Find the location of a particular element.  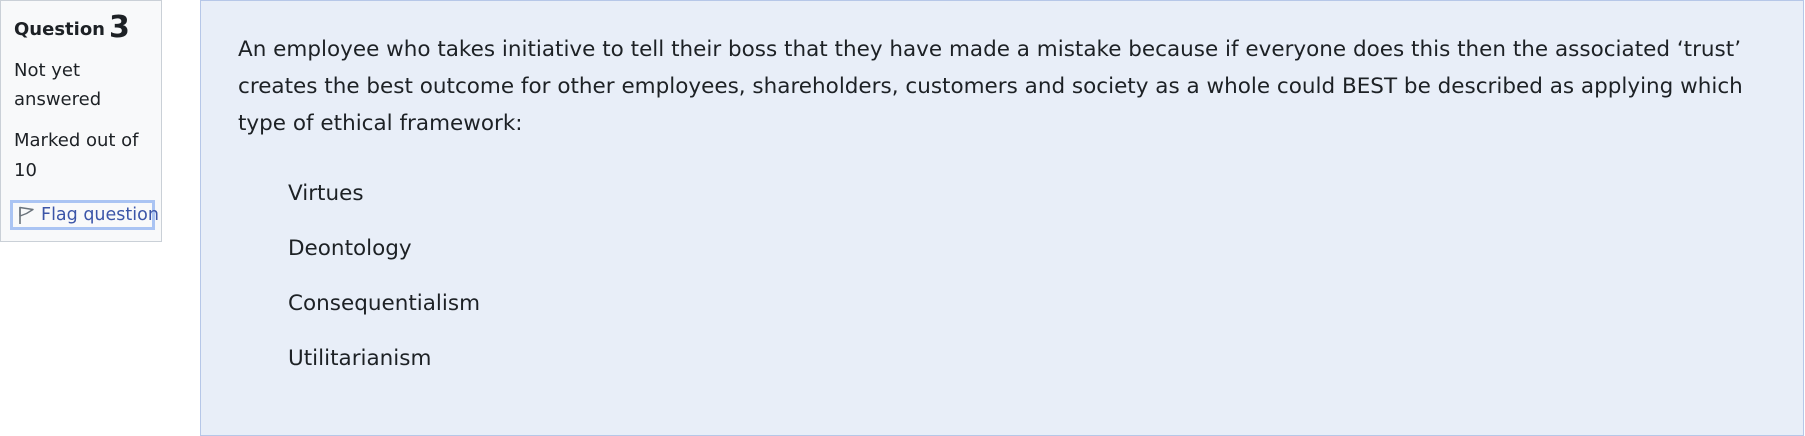

answer-label: Consequentialism is located at coordinates (384, 304).